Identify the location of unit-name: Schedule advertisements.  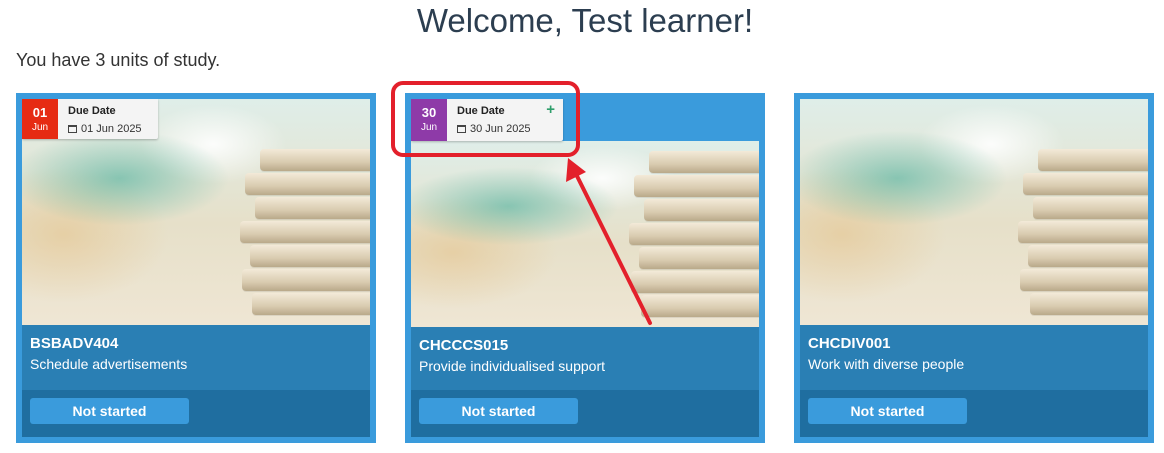
(109, 364).